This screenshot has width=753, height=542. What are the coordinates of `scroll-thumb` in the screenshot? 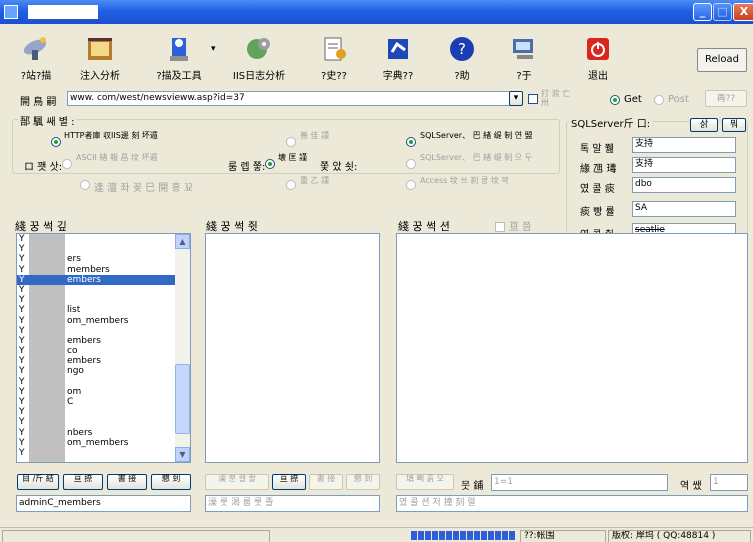 It's located at (182, 399).